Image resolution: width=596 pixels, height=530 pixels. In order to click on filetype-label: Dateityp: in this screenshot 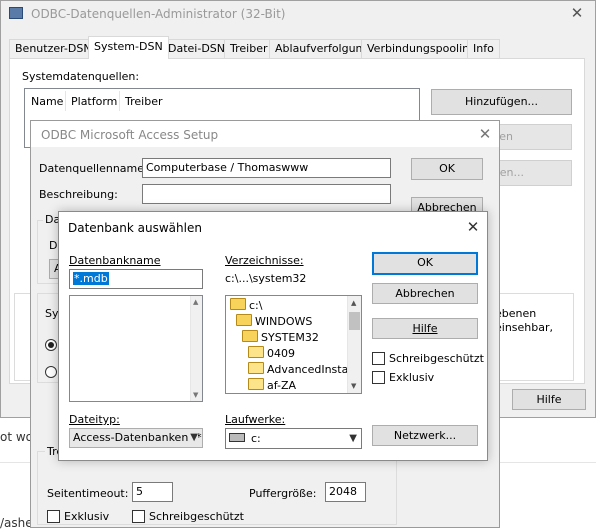, I will do `click(94, 419)`.